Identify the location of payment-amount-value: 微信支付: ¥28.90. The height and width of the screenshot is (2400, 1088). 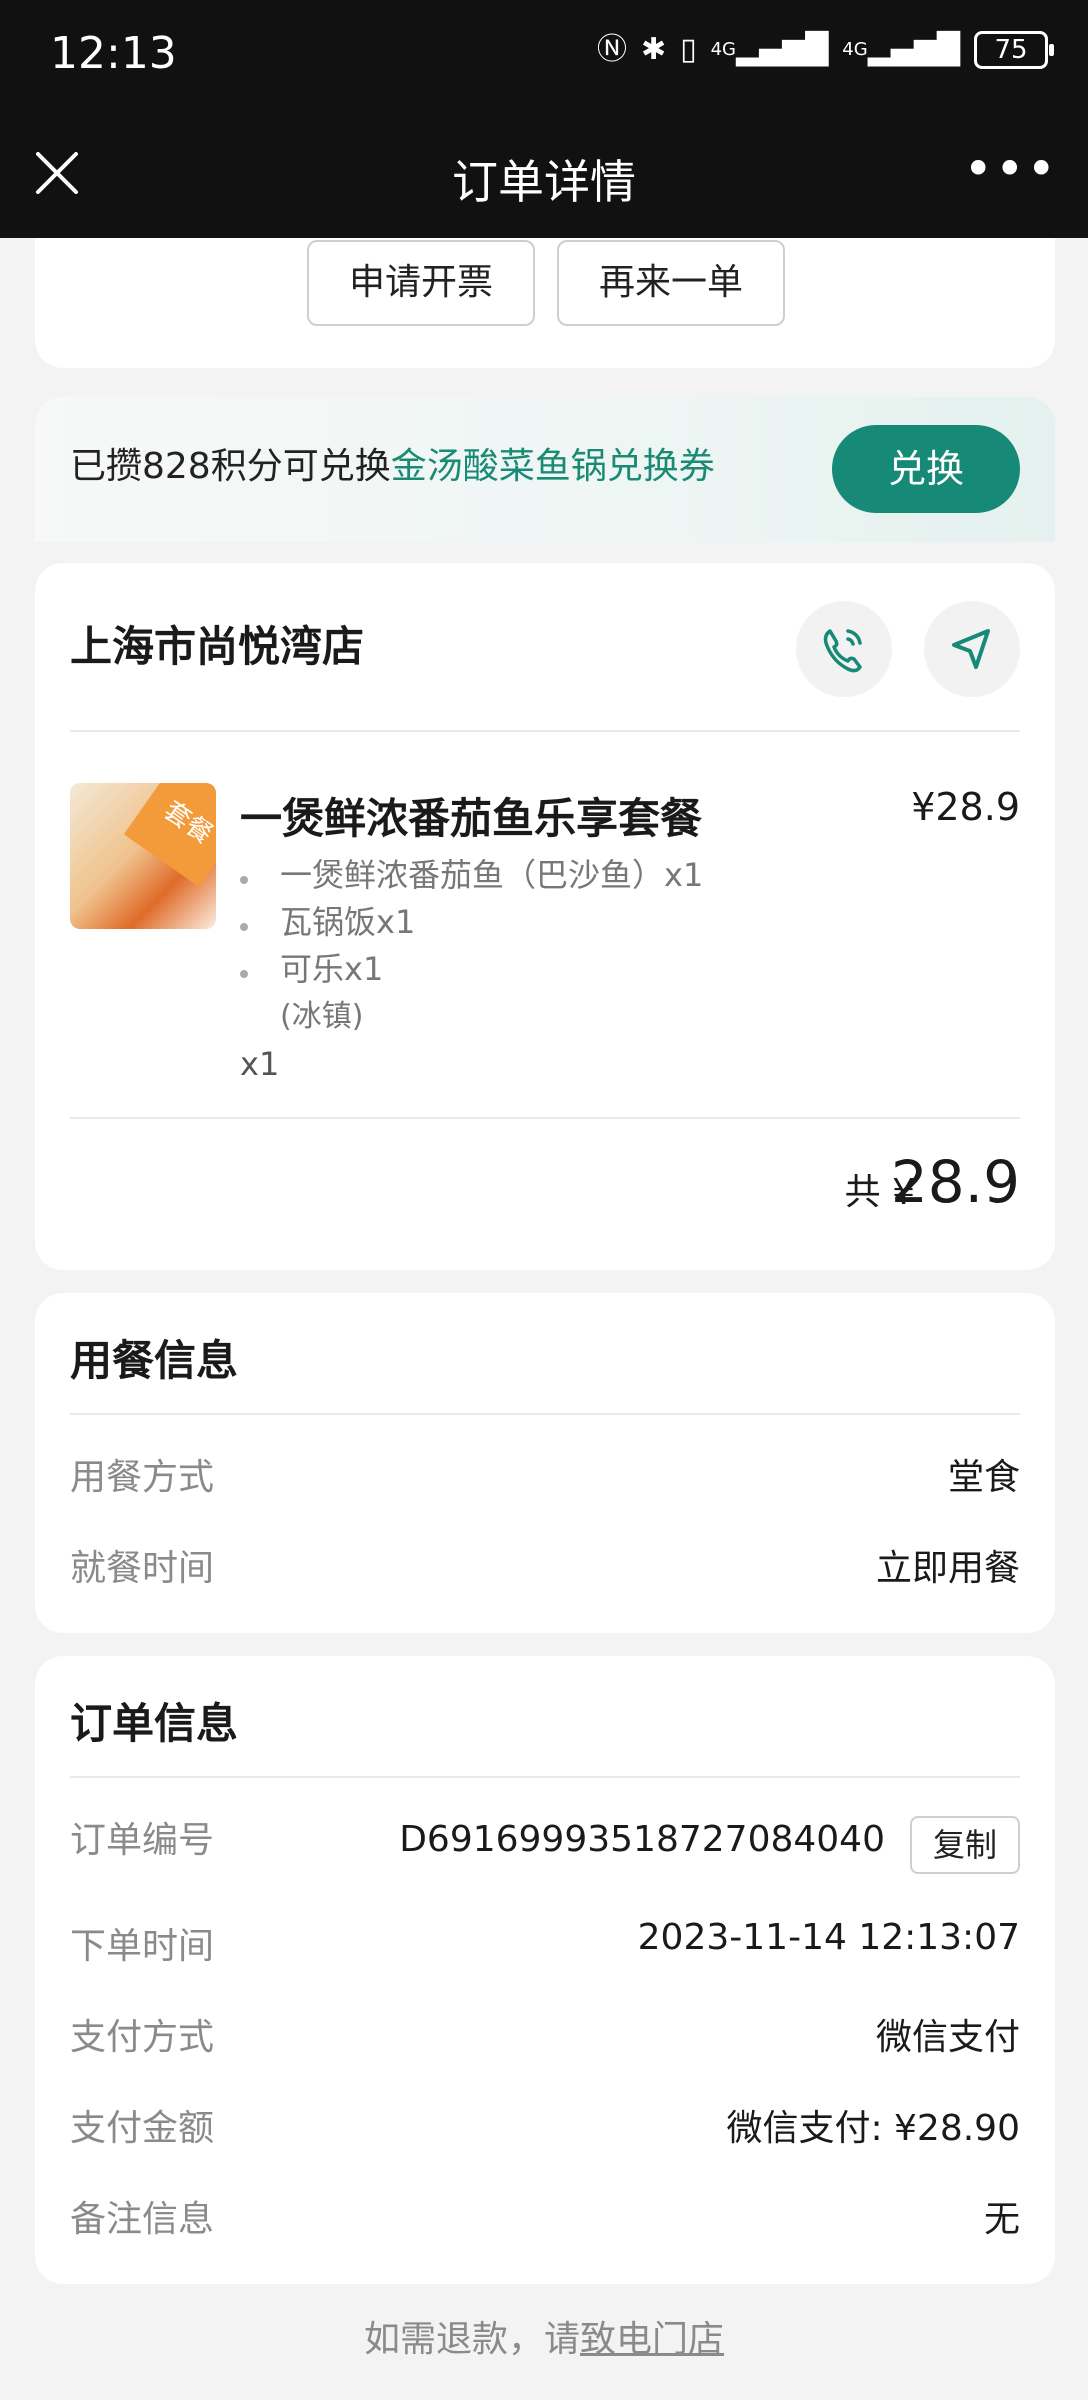
(873, 2128).